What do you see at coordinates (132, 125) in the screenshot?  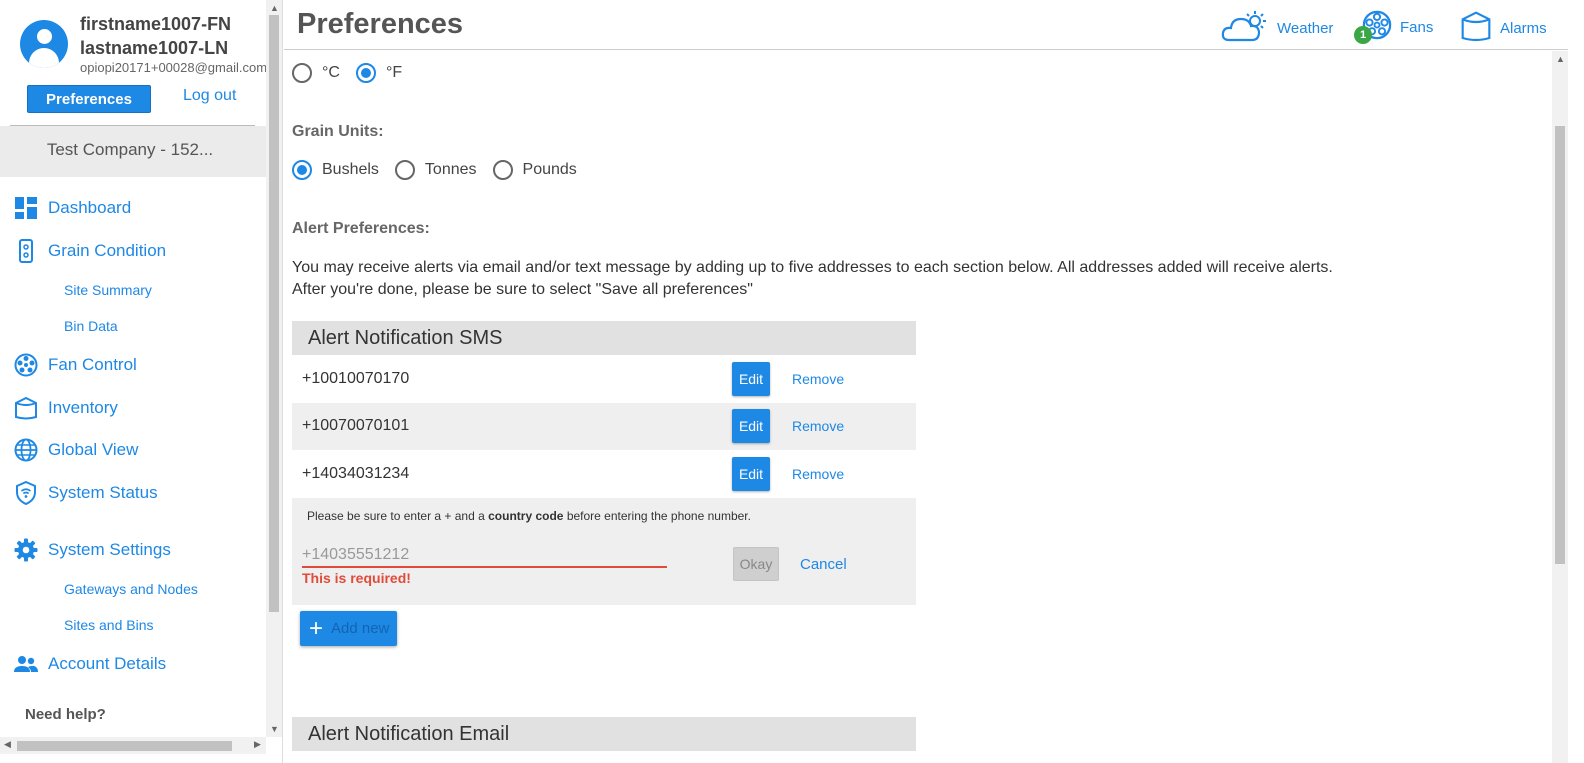 I see `divider` at bounding box center [132, 125].